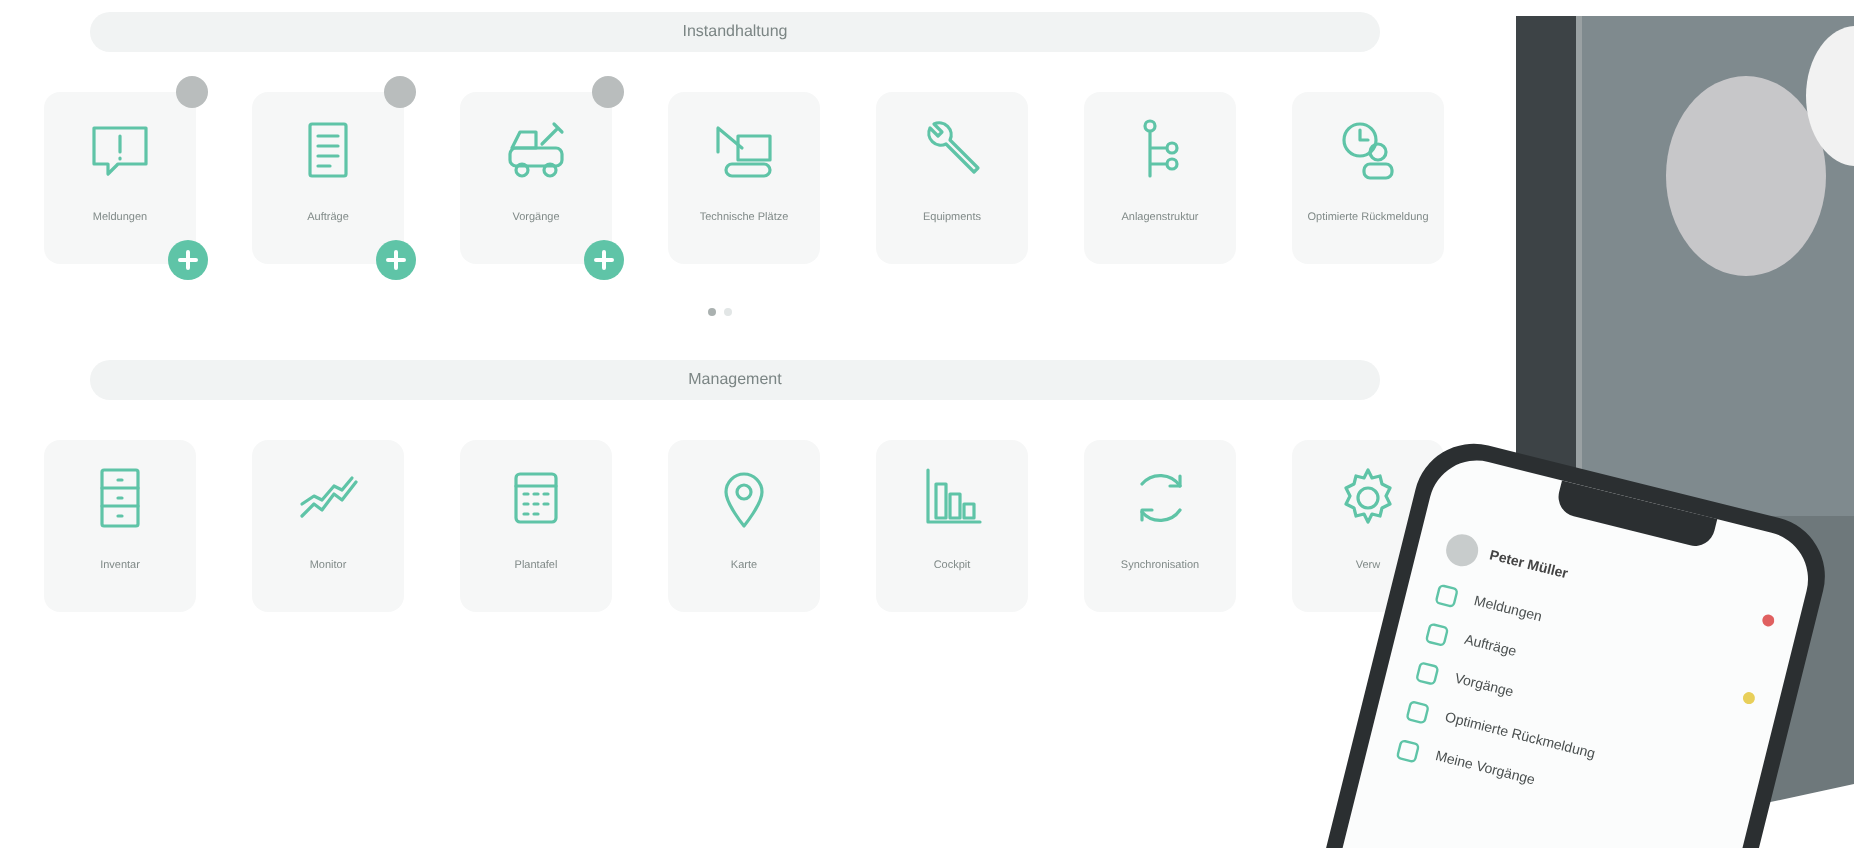 This screenshot has width=1854, height=848. What do you see at coordinates (712, 312) in the screenshot?
I see `page-dot` at bounding box center [712, 312].